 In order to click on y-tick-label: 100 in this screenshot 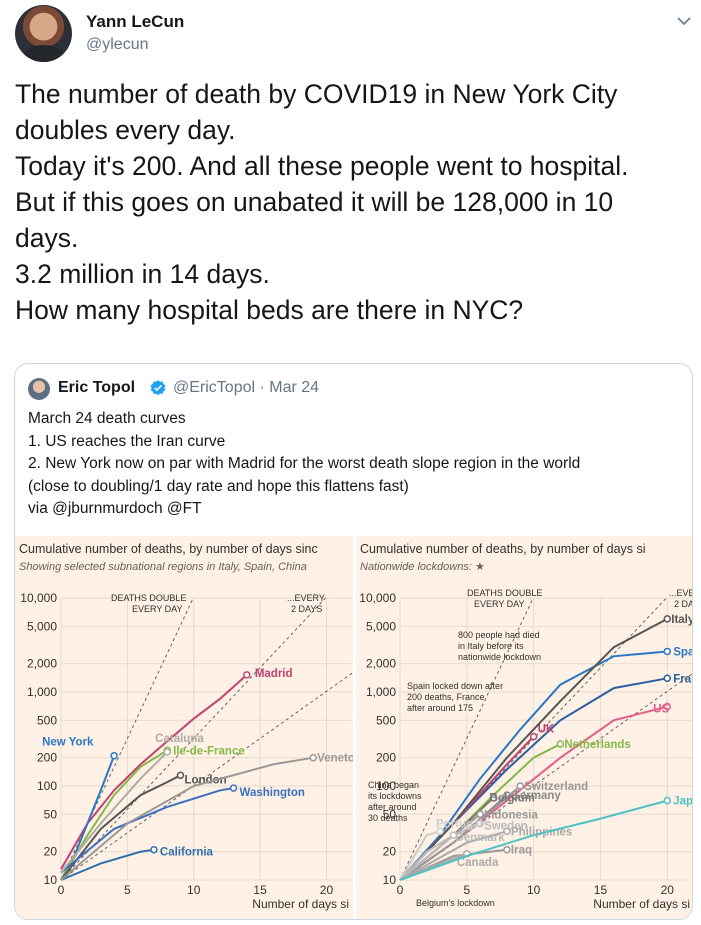, I will do `click(47, 786)`.